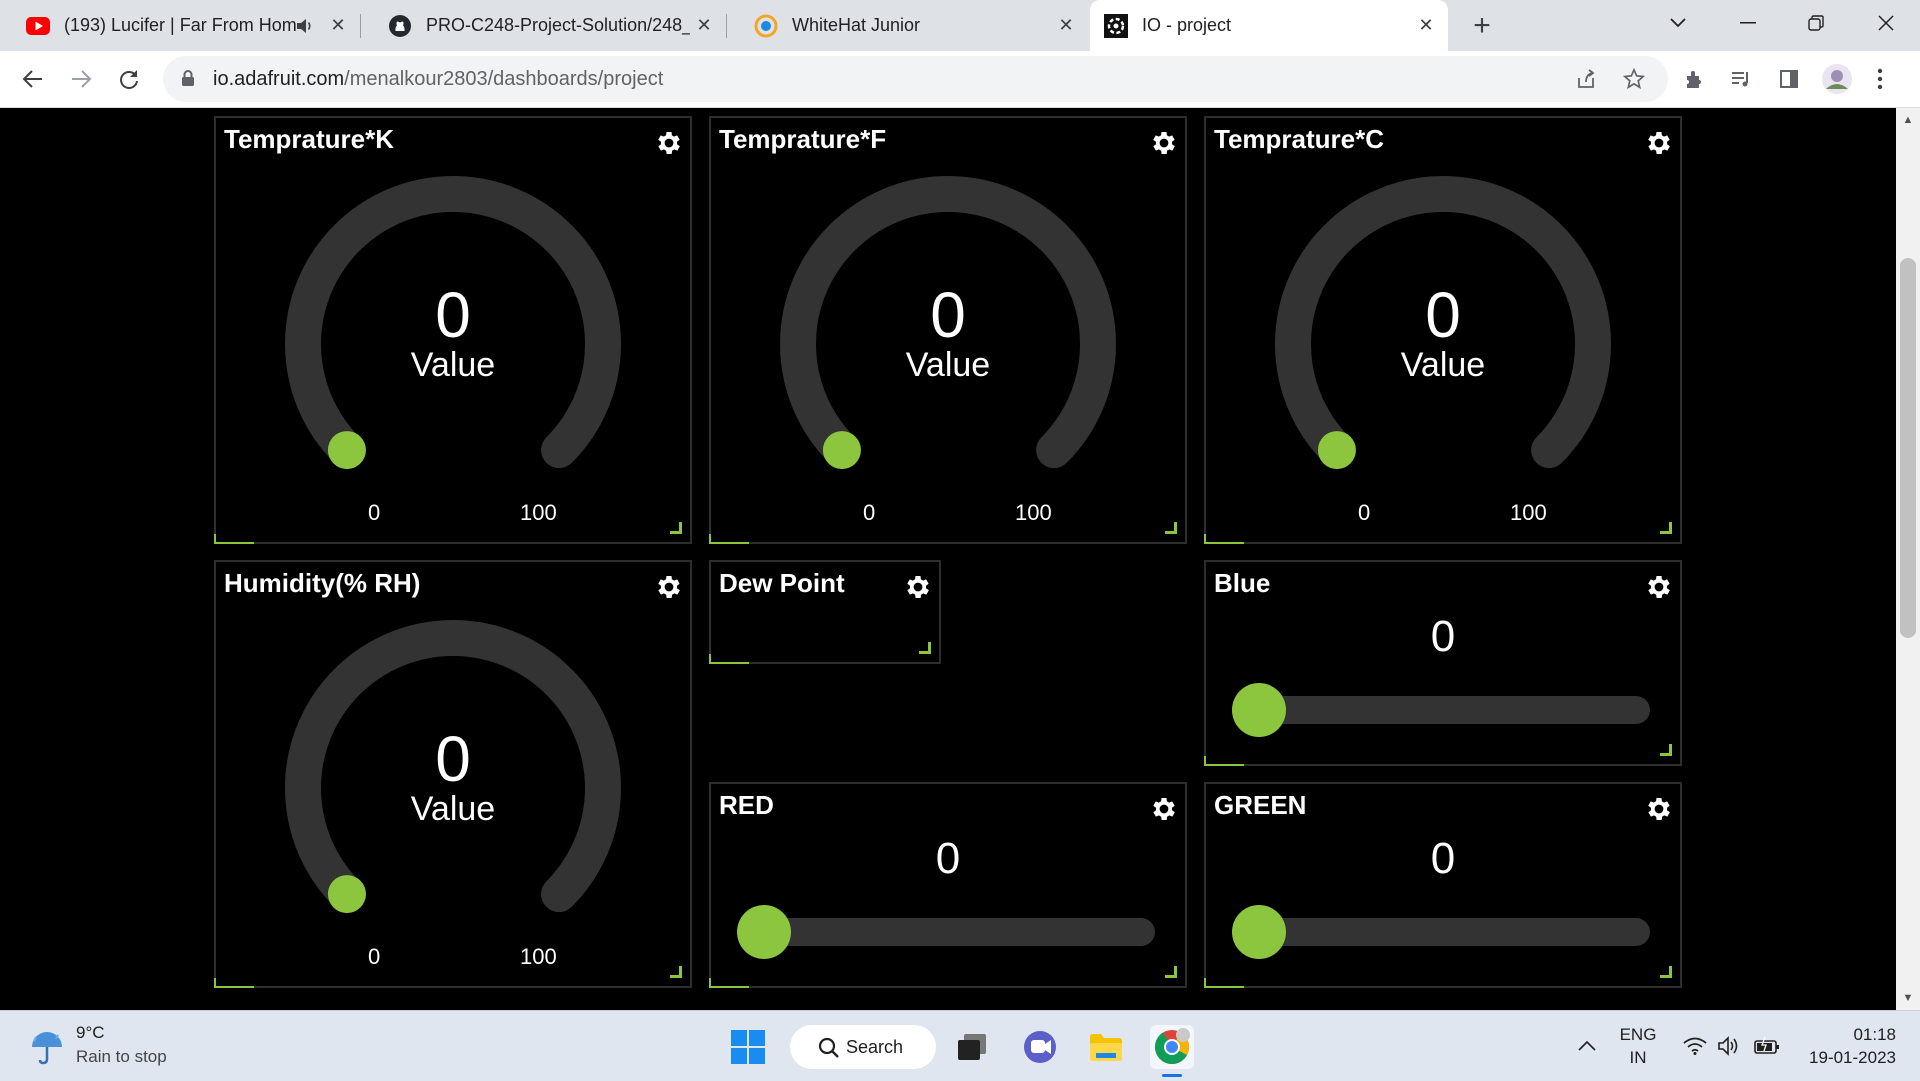 This screenshot has height=1081, width=1920. Describe the element at coordinates (121, 1057) in the screenshot. I see `weather-description: Rain to stop` at that location.